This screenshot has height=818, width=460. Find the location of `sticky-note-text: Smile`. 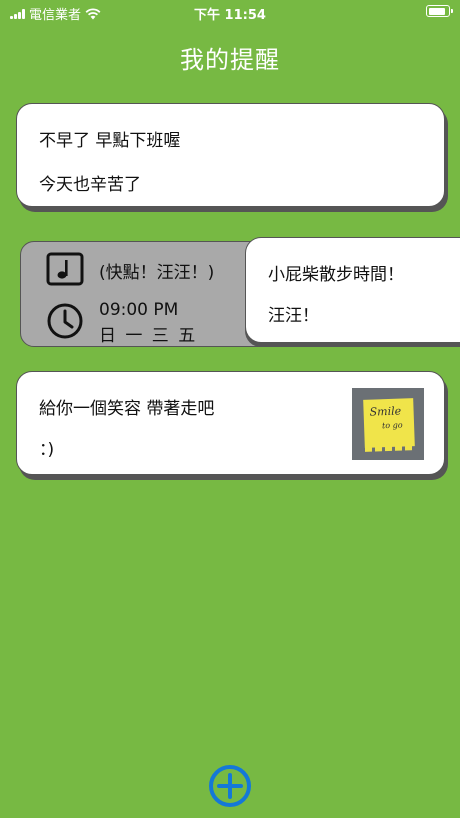

sticky-note-text: Smile is located at coordinates (385, 411).